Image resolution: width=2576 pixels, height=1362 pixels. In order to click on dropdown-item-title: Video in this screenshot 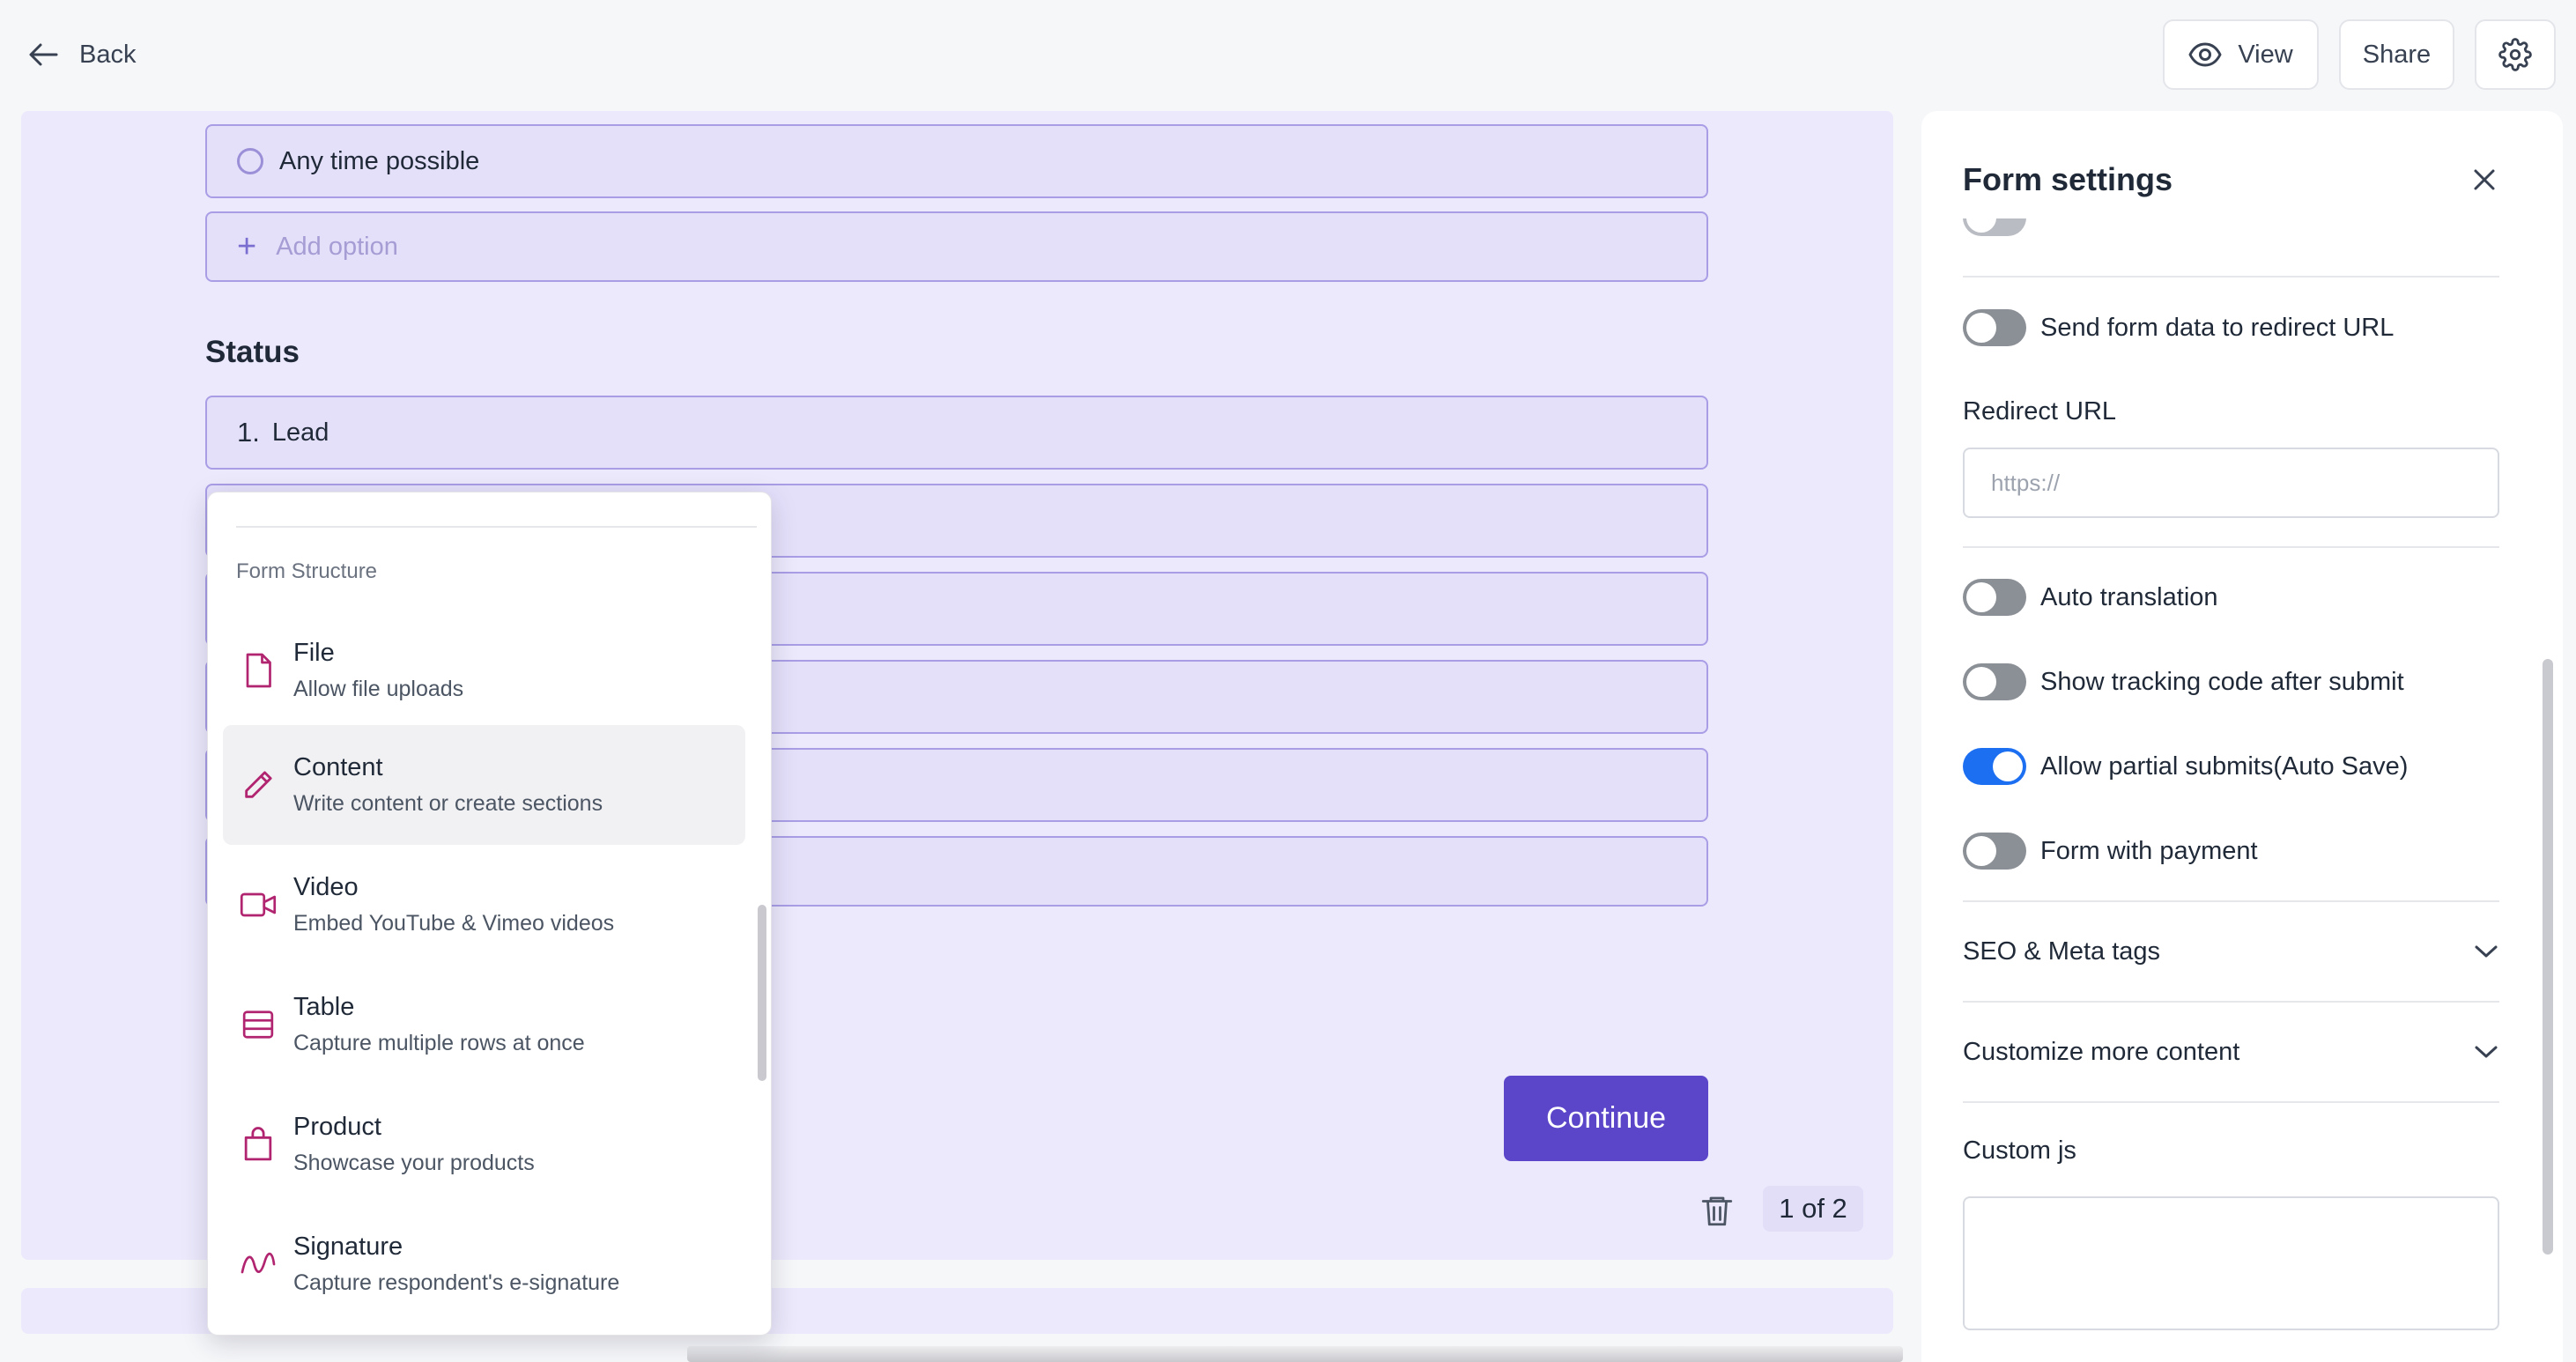, I will do `click(326, 887)`.